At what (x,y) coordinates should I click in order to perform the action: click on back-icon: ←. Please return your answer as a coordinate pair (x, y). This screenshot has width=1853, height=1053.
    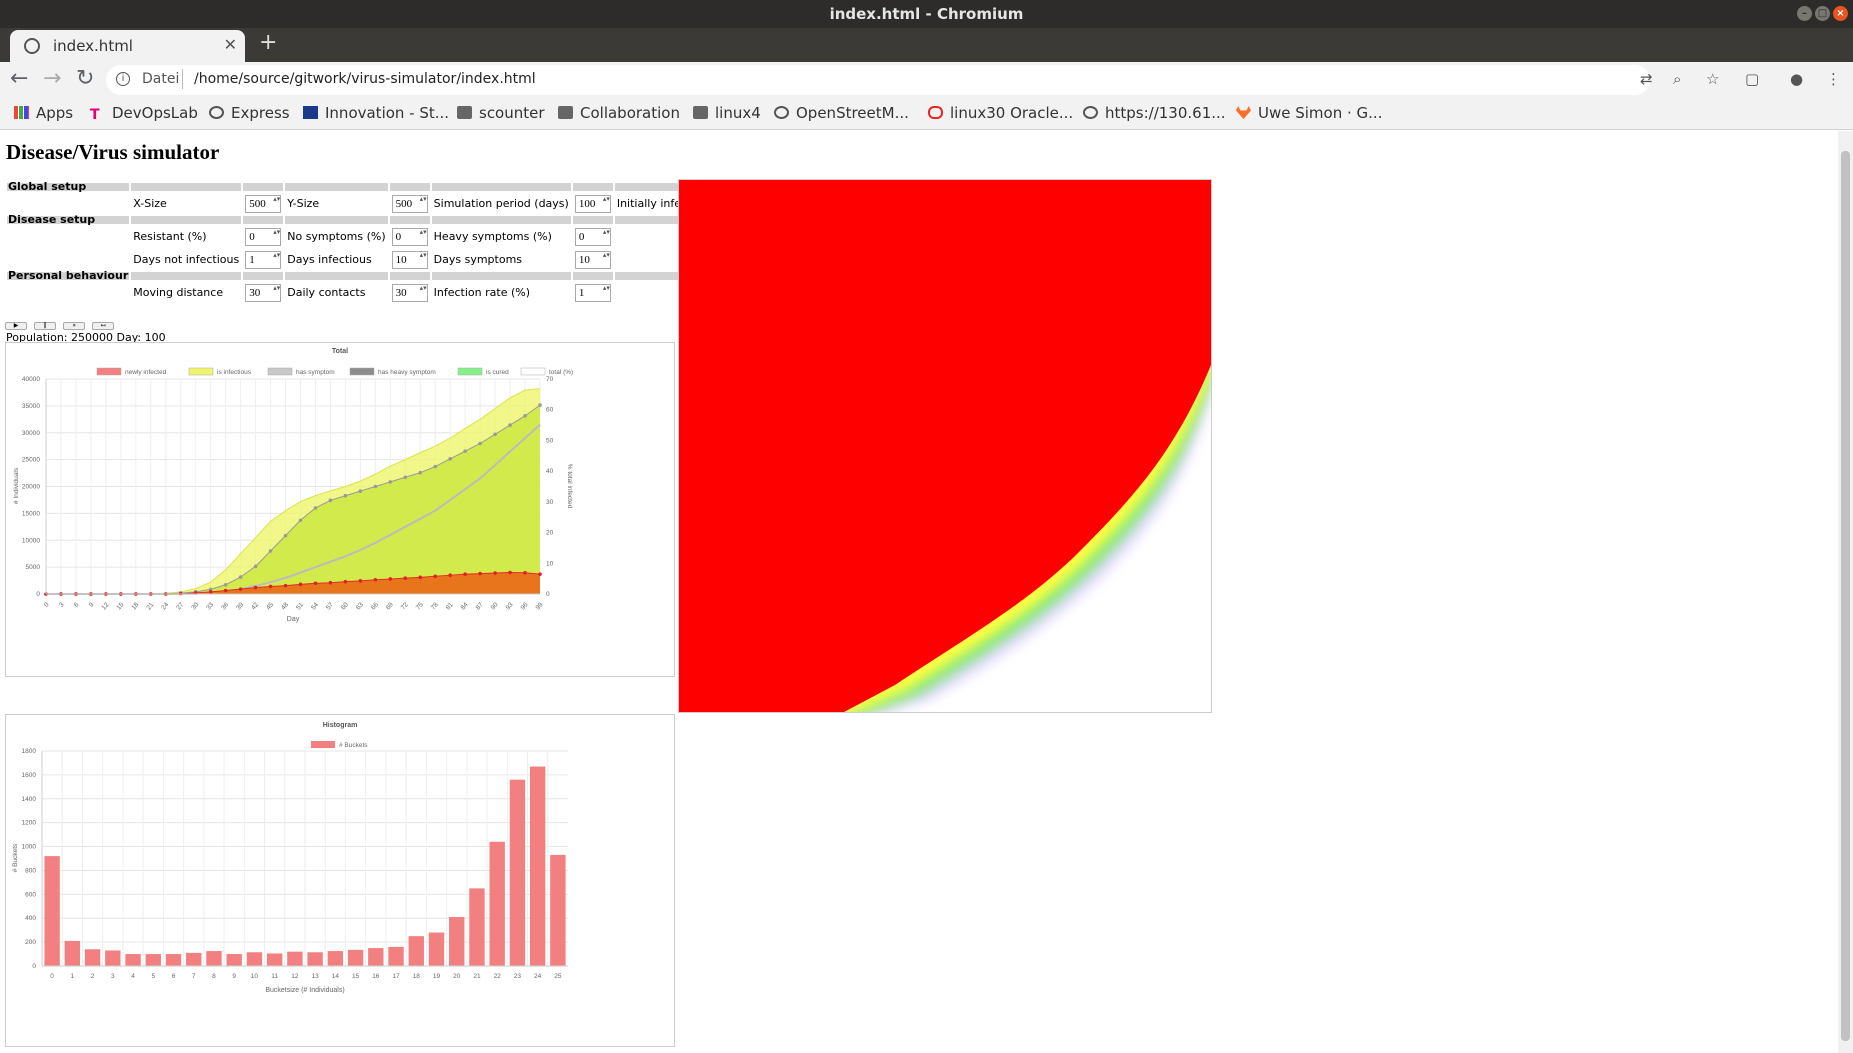
    Looking at the image, I should click on (19, 78).